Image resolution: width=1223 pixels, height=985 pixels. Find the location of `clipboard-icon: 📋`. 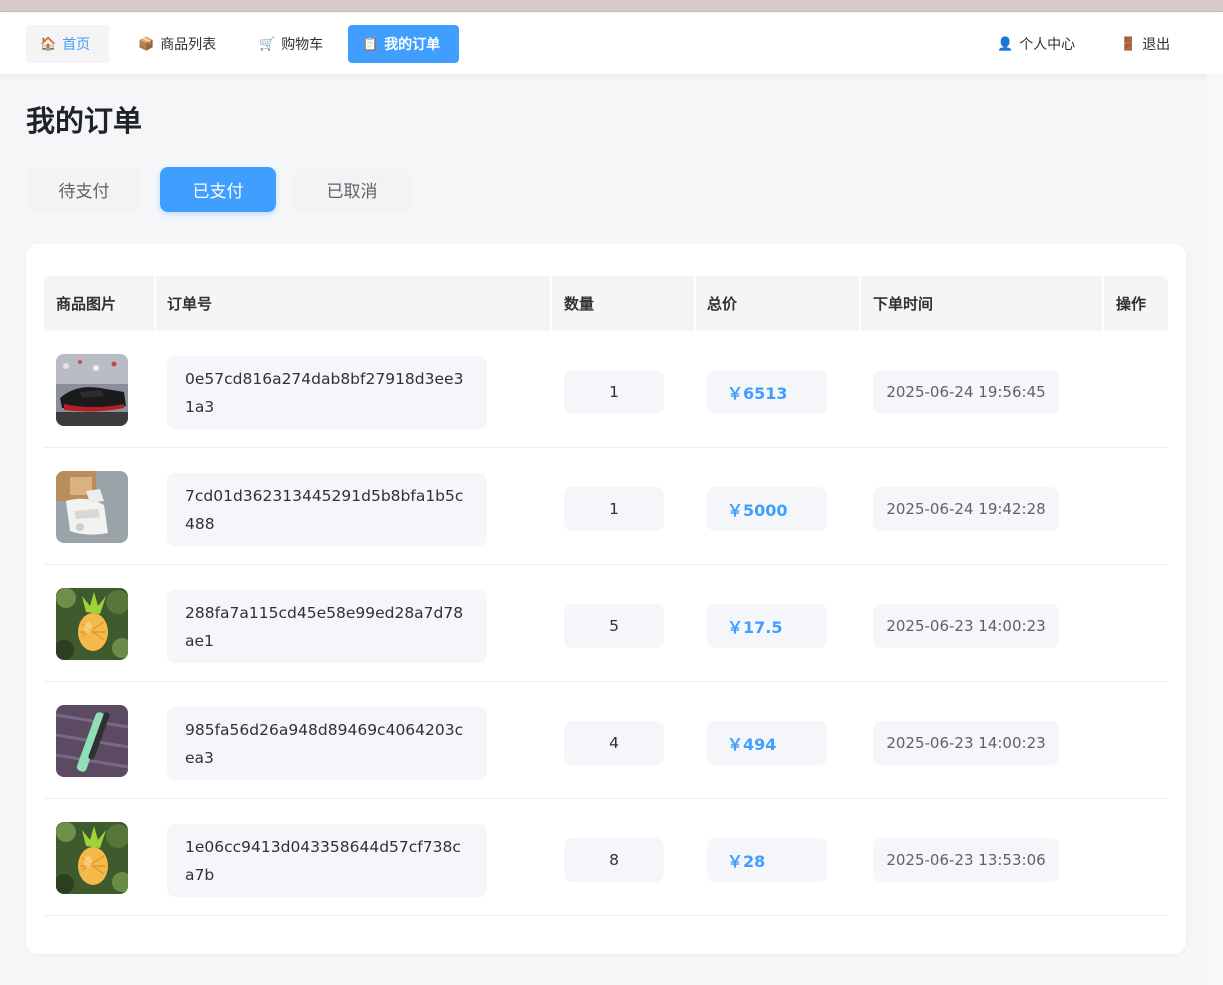

clipboard-icon: 📋 is located at coordinates (370, 44).